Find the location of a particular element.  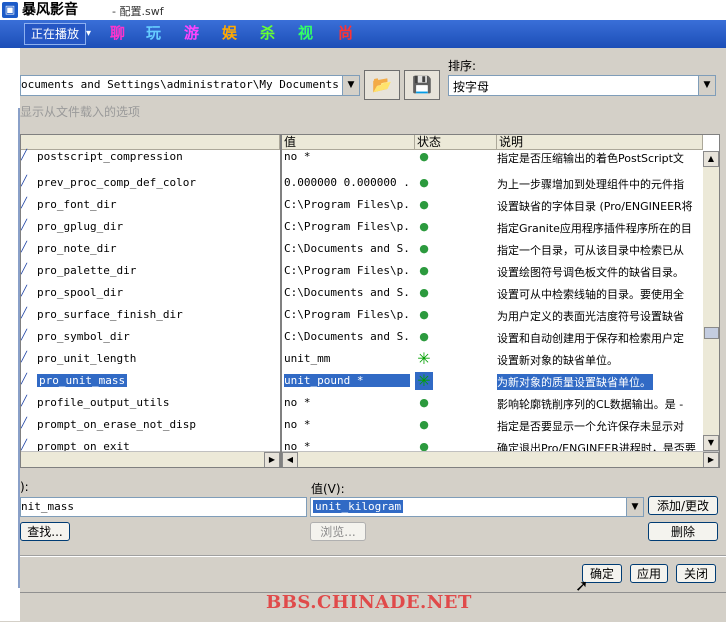

table-row: C:\Program Files\p... ● 为用户定义的表面光洁度符号设置缺省 is located at coordinates (500, 315).